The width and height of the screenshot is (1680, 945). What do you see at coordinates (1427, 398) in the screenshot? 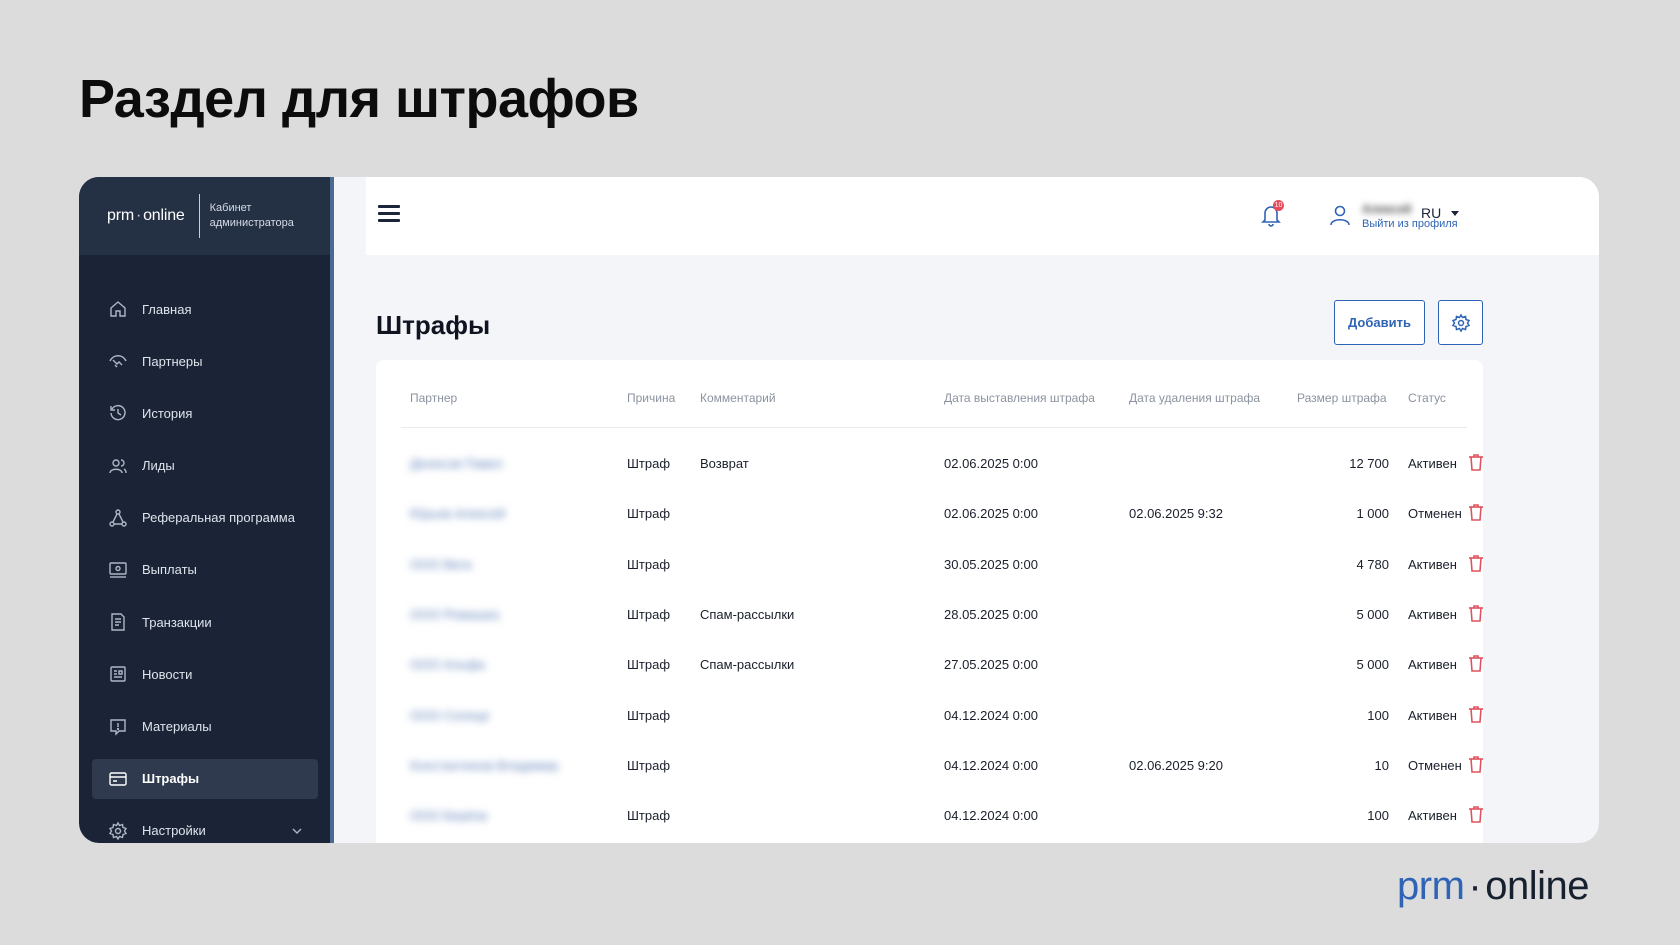
I see `column-header-status: Статус` at bounding box center [1427, 398].